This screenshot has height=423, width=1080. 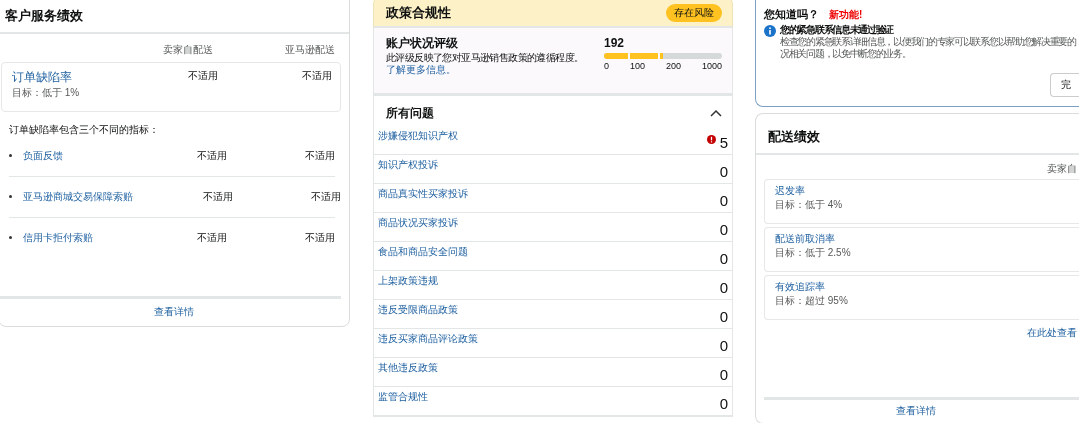 I want to click on issue-link: 商品状况买家投诉, so click(x=418, y=223).